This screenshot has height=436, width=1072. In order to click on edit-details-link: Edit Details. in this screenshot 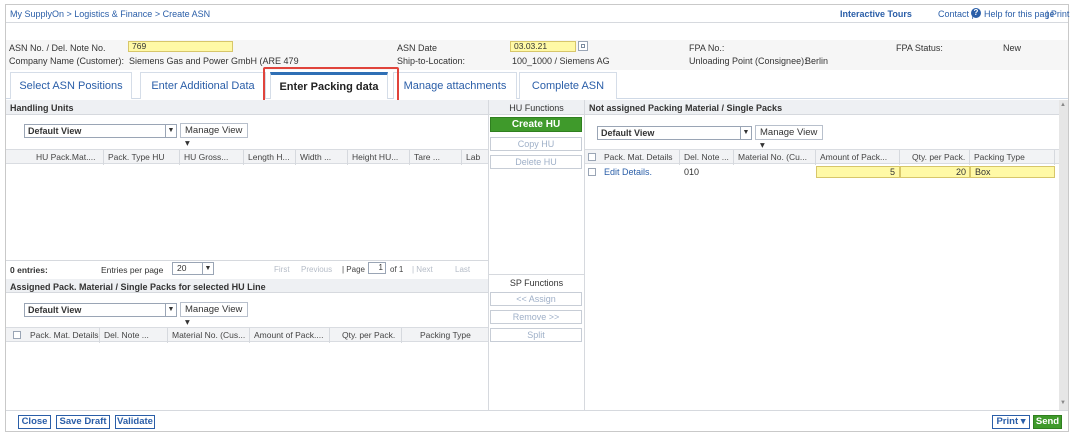, I will do `click(628, 172)`.